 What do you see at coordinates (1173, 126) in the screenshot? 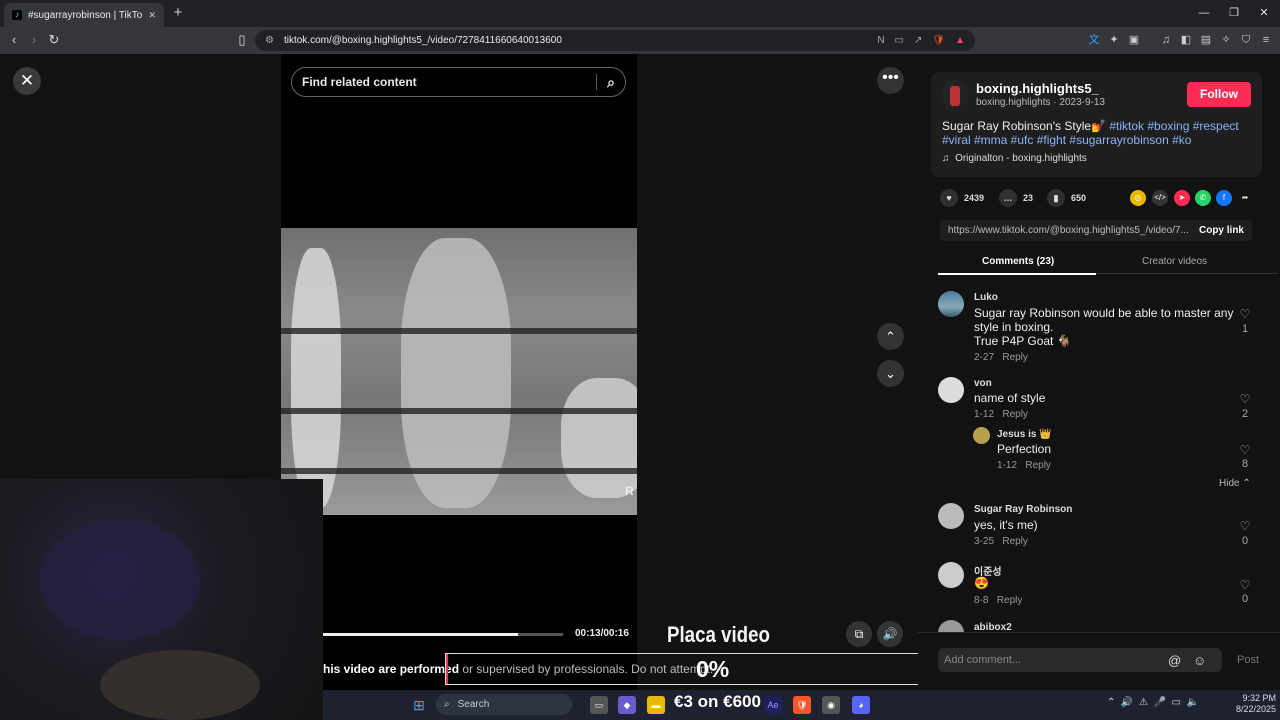
I see `caption-hashtags: #tiktok #boxing #respect` at bounding box center [1173, 126].